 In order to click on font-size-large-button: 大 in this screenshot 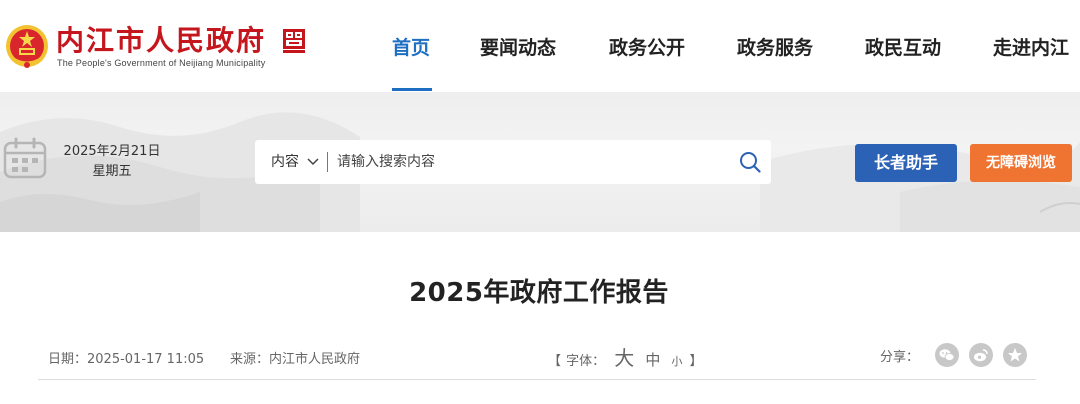, I will do `click(624, 356)`.